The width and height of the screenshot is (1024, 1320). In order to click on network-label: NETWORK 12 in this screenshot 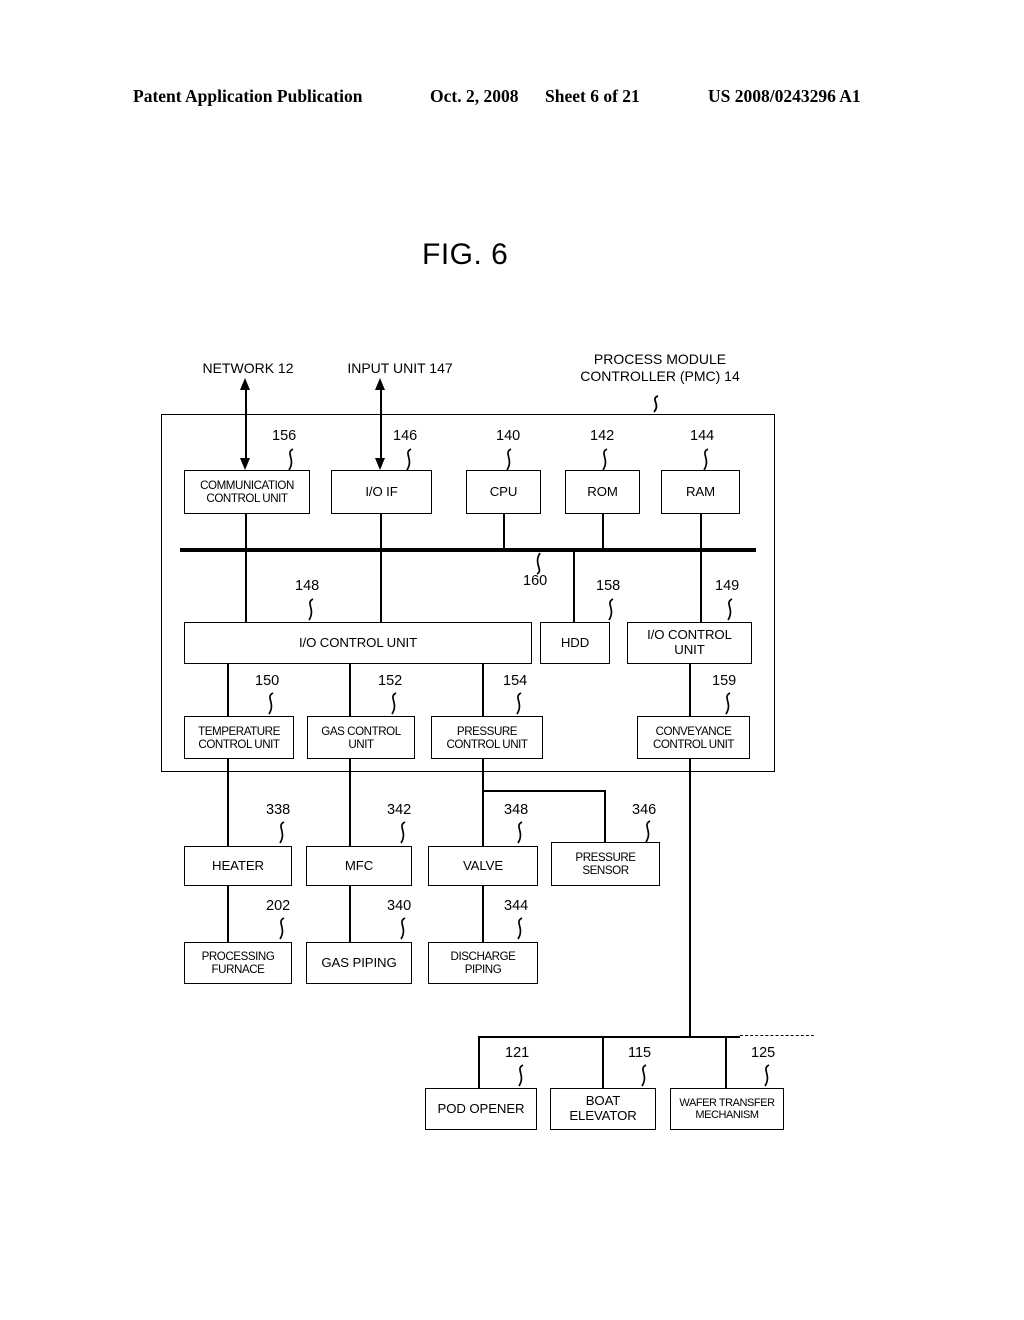, I will do `click(248, 368)`.